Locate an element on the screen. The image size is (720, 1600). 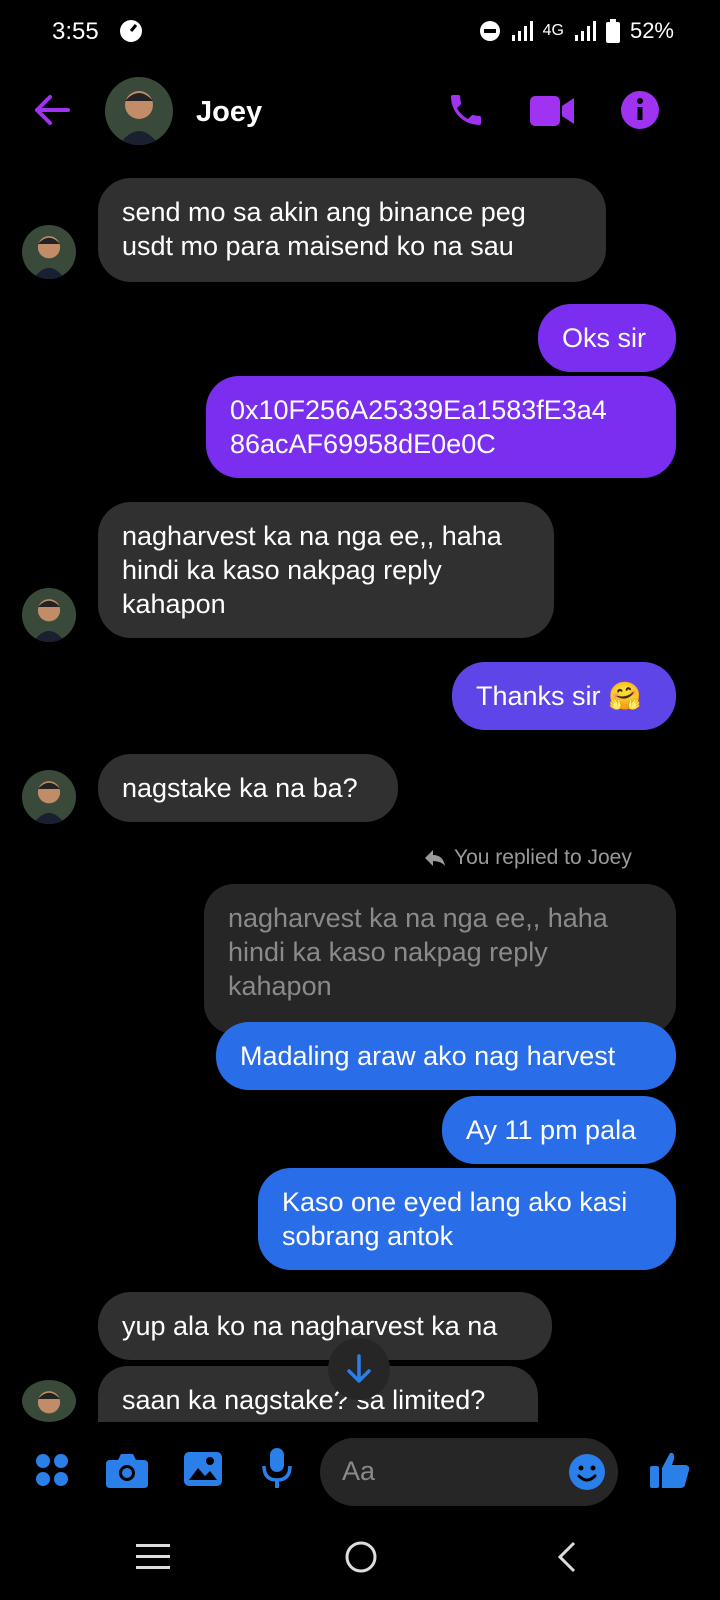
dnd-icon is located at coordinates (489, 31).